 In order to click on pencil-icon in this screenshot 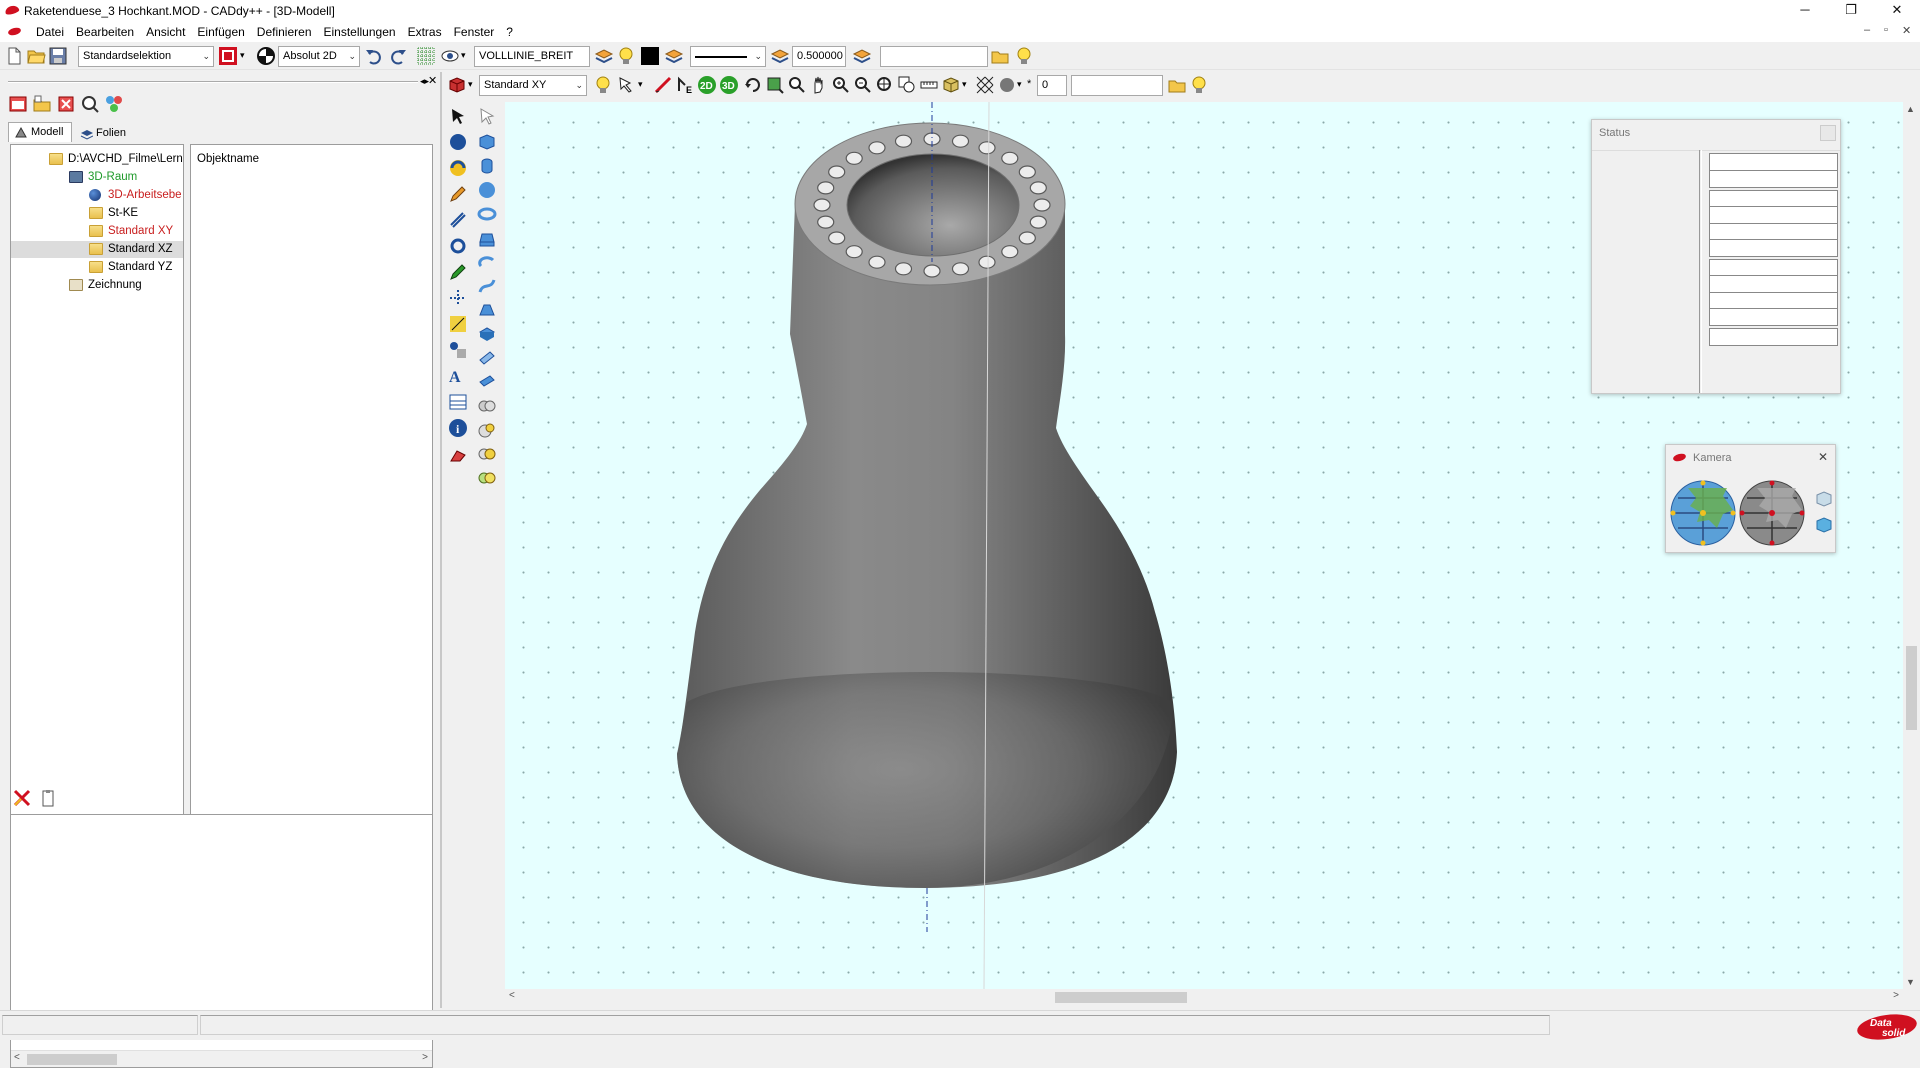, I will do `click(458, 194)`.